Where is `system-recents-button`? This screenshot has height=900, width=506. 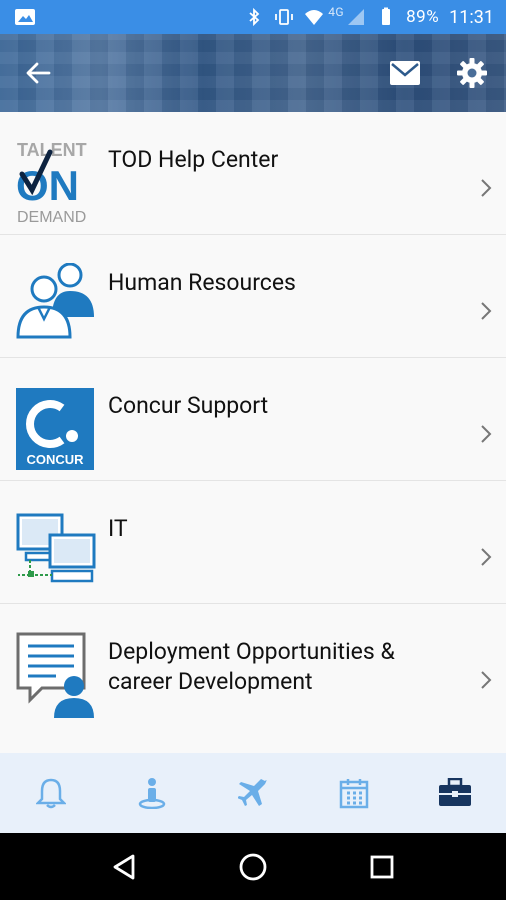
system-recents-button is located at coordinates (382, 867).